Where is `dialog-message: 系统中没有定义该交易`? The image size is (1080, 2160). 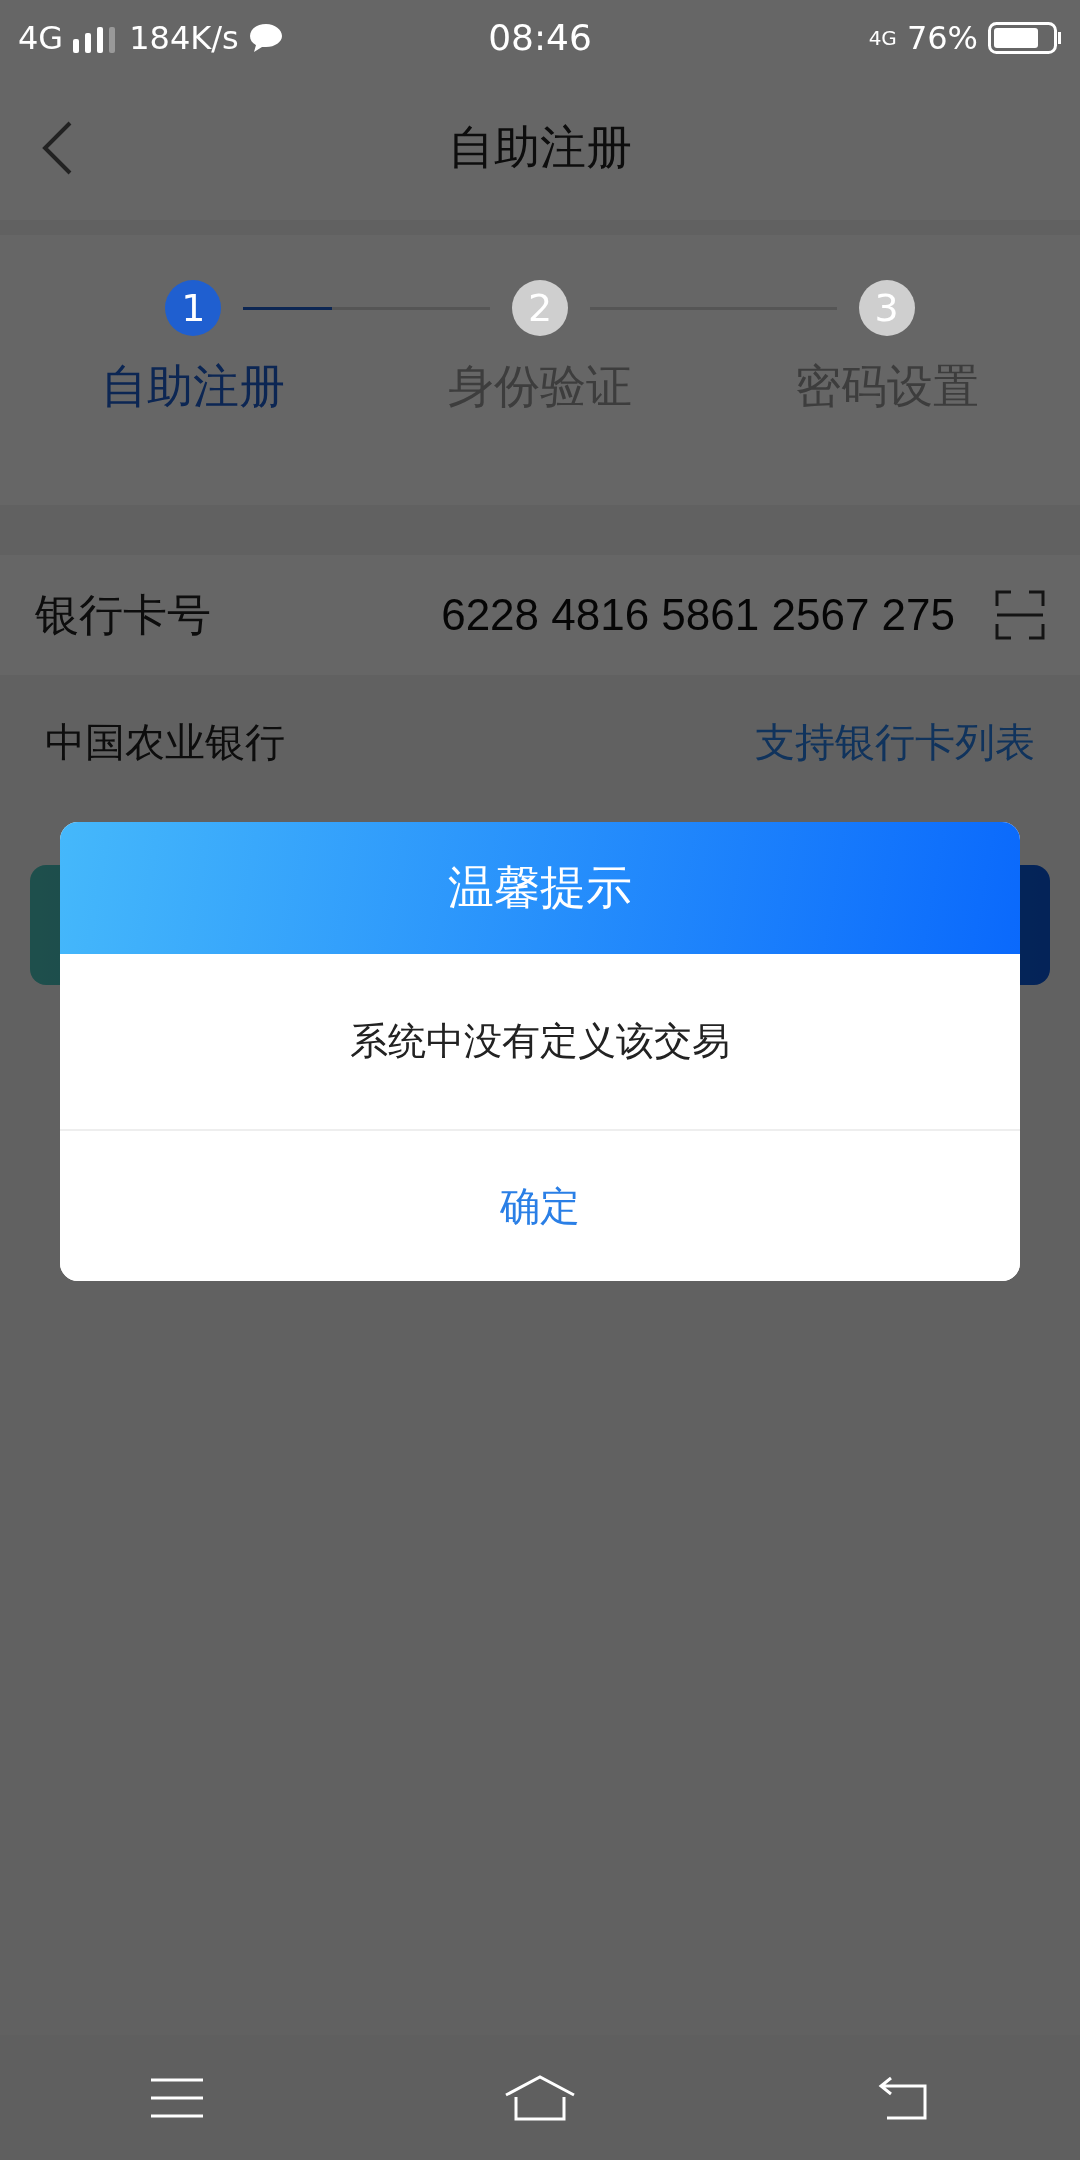
dialog-message: 系统中没有定义该交易 is located at coordinates (540, 1041).